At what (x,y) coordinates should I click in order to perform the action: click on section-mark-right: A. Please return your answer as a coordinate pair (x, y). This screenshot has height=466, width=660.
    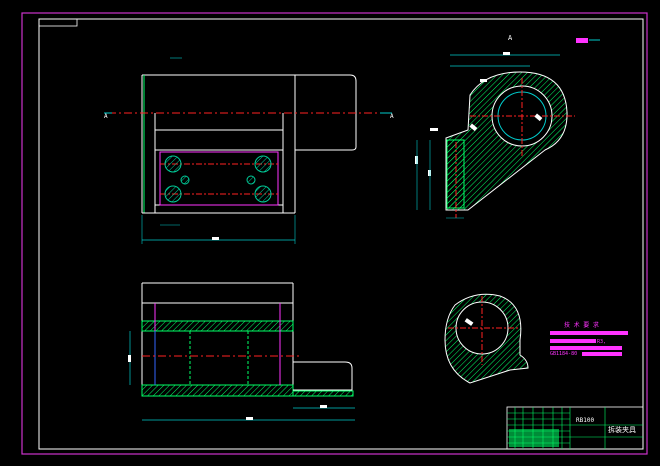
    Looking at the image, I should click on (392, 116).